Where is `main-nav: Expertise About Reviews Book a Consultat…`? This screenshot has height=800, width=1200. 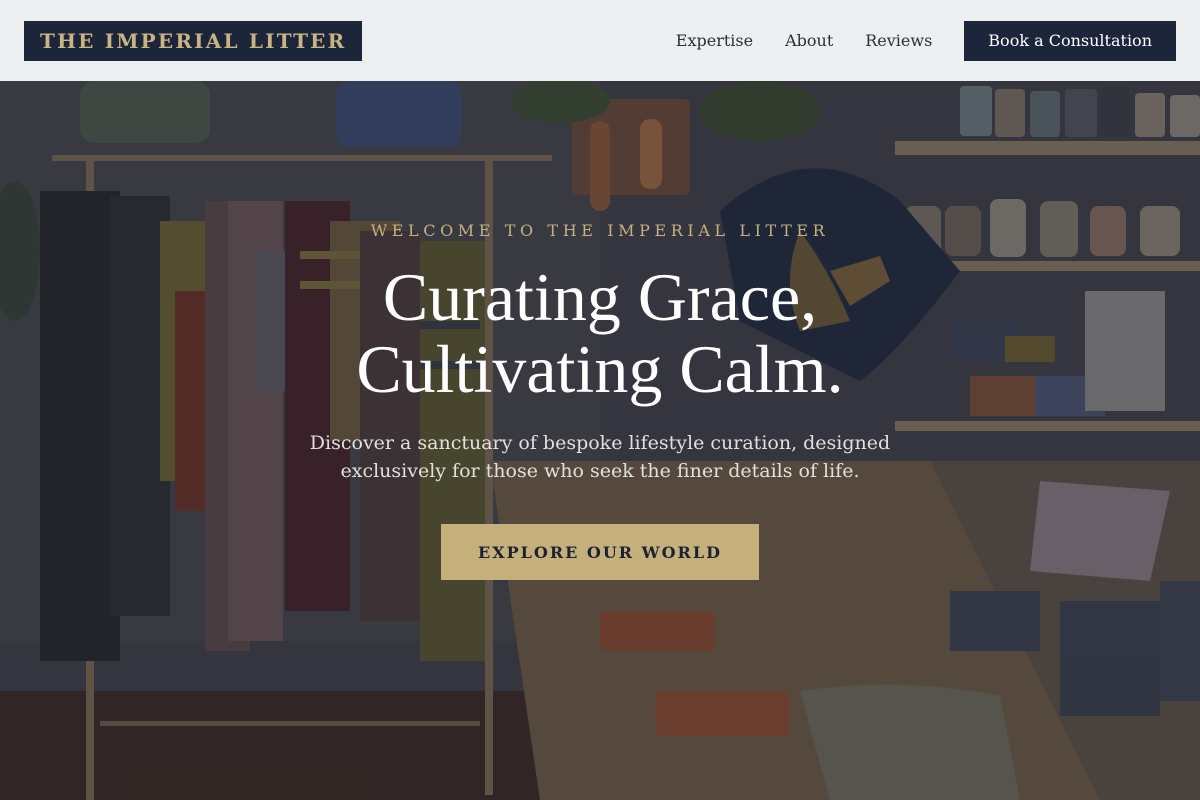
main-nav: Expertise About Reviews Book a Consultat… is located at coordinates (926, 40).